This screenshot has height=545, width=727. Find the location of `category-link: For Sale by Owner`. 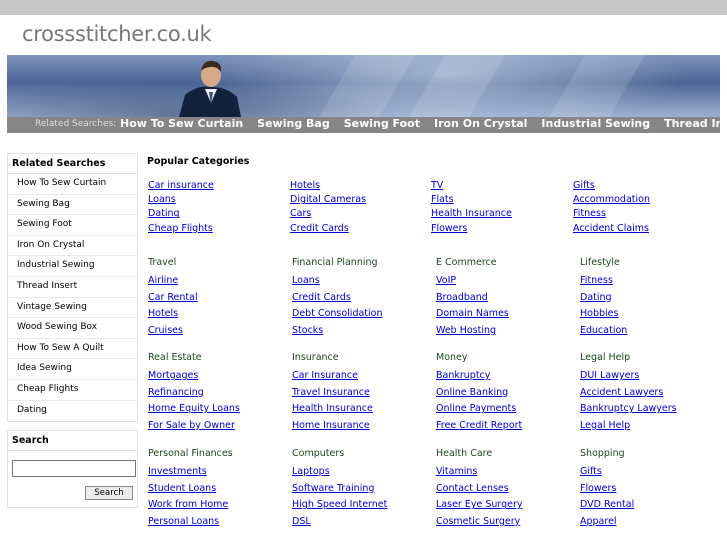

category-link: For Sale by Owner is located at coordinates (220, 428).